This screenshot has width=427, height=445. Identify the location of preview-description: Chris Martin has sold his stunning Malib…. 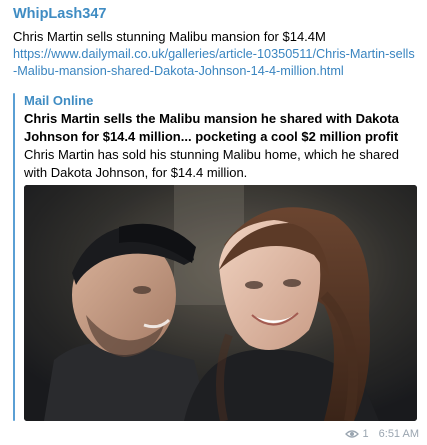
(212, 163).